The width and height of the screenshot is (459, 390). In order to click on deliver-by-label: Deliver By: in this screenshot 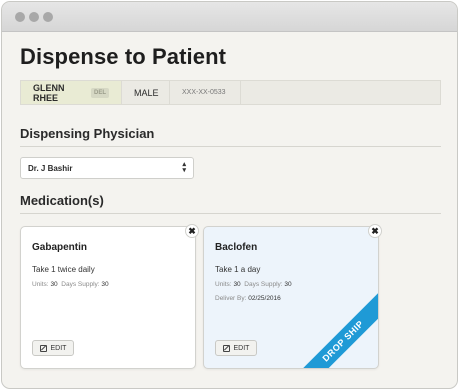, I will do `click(231, 298)`.